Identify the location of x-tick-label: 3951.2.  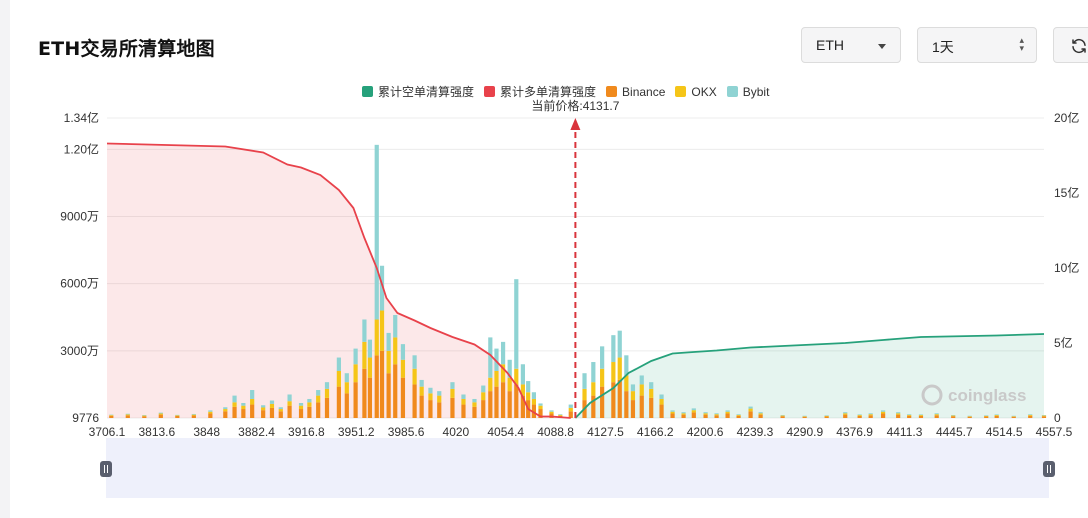
(356, 432).